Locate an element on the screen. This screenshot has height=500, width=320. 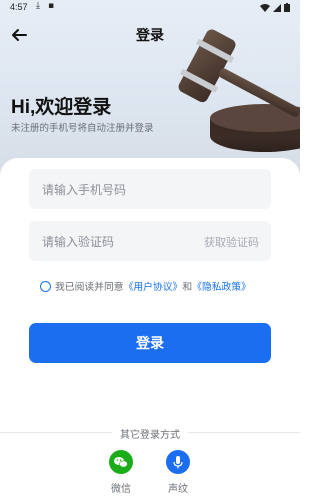
voiceprint-label: 声纹 is located at coordinates (178, 489).